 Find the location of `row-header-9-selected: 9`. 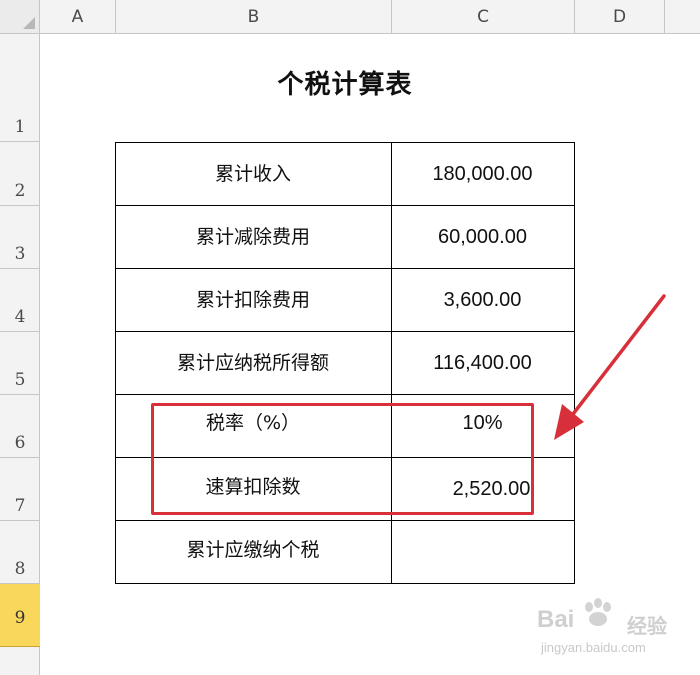

row-header-9-selected: 9 is located at coordinates (20, 615).